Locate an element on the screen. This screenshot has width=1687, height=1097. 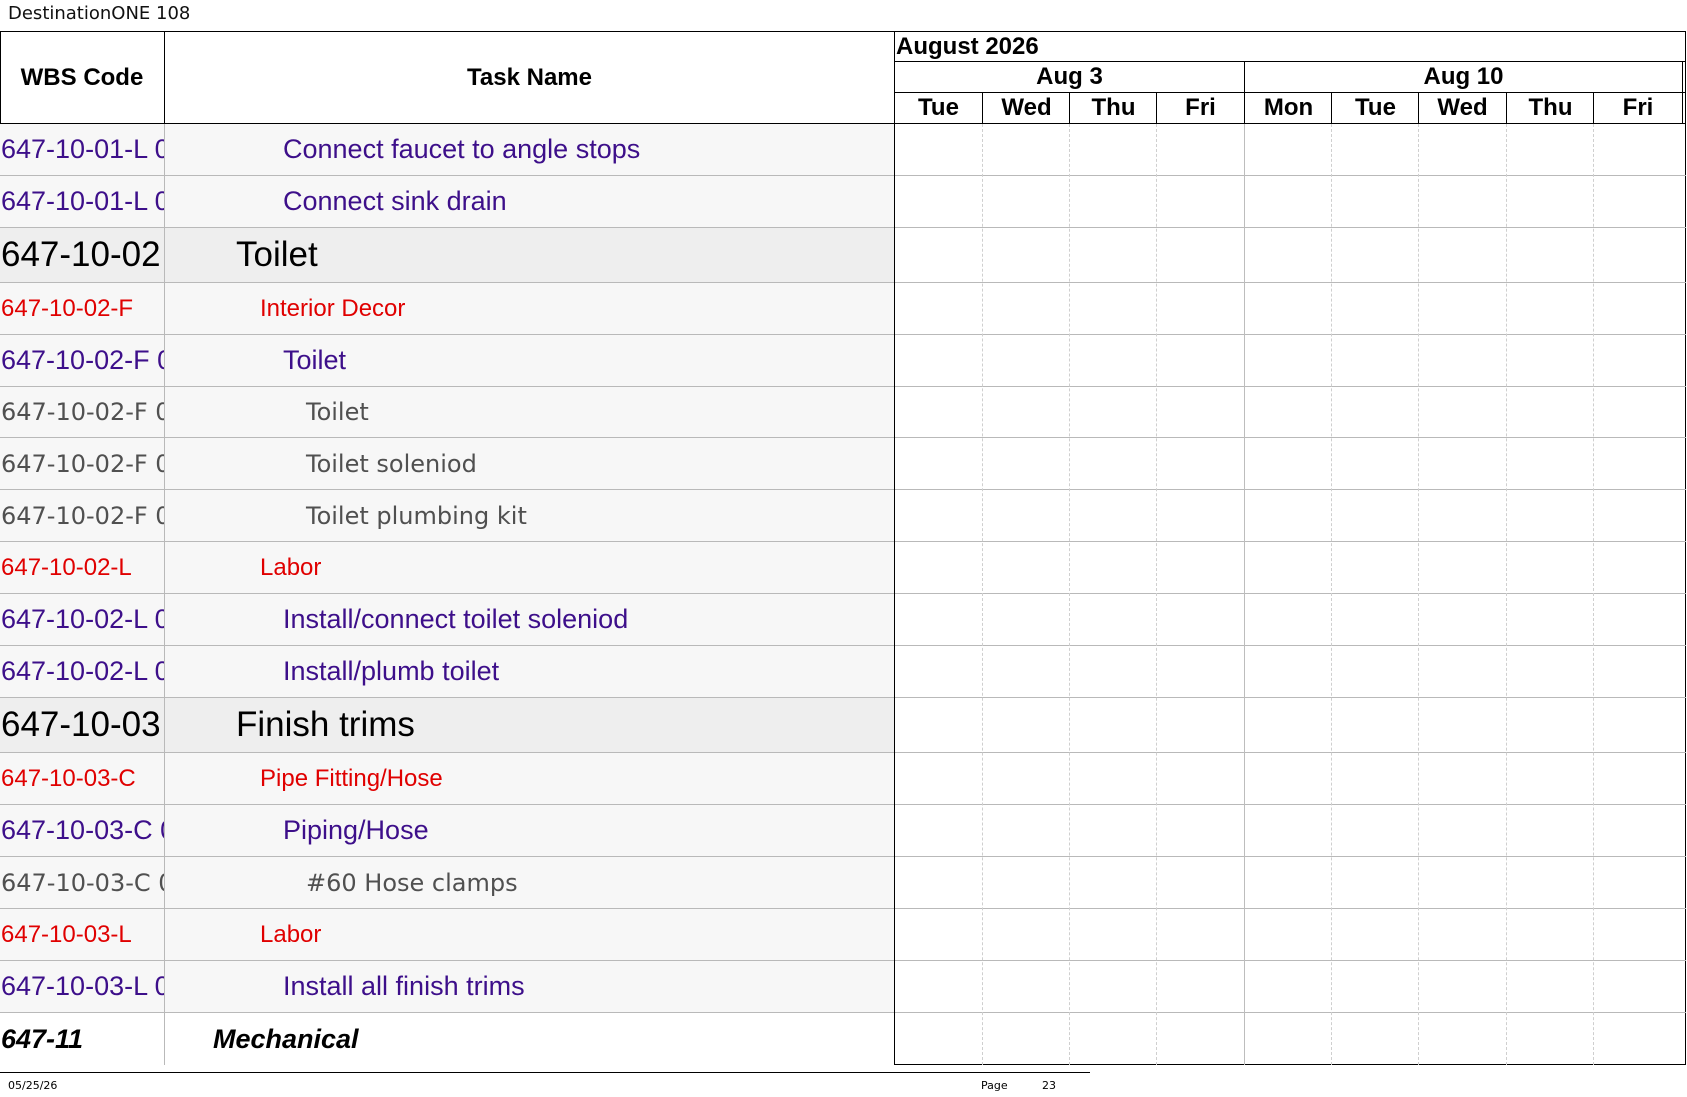
task-name: Toilet soleniod is located at coordinates (391, 463).